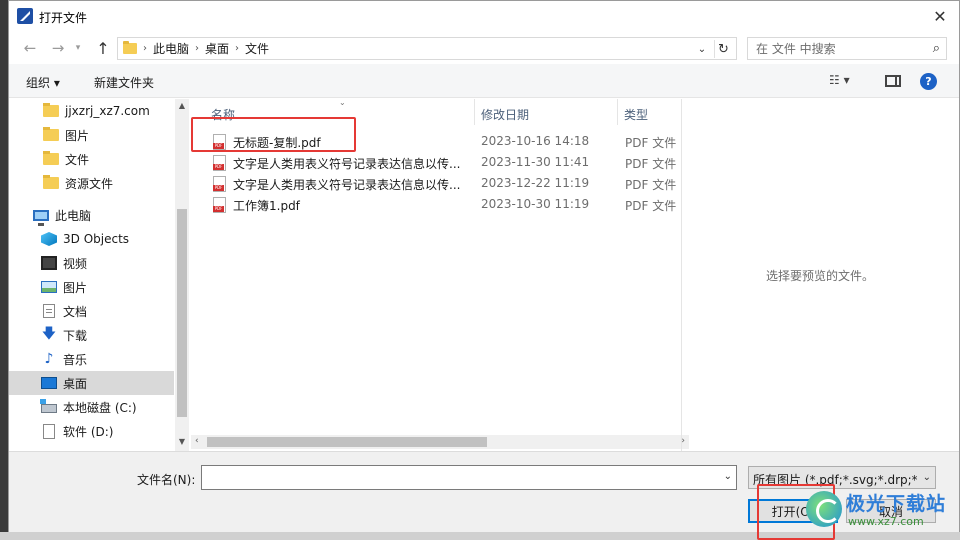 This screenshot has width=960, height=540. I want to click on sidebar-item-downloads: 🡇 下载, so click(91, 335).